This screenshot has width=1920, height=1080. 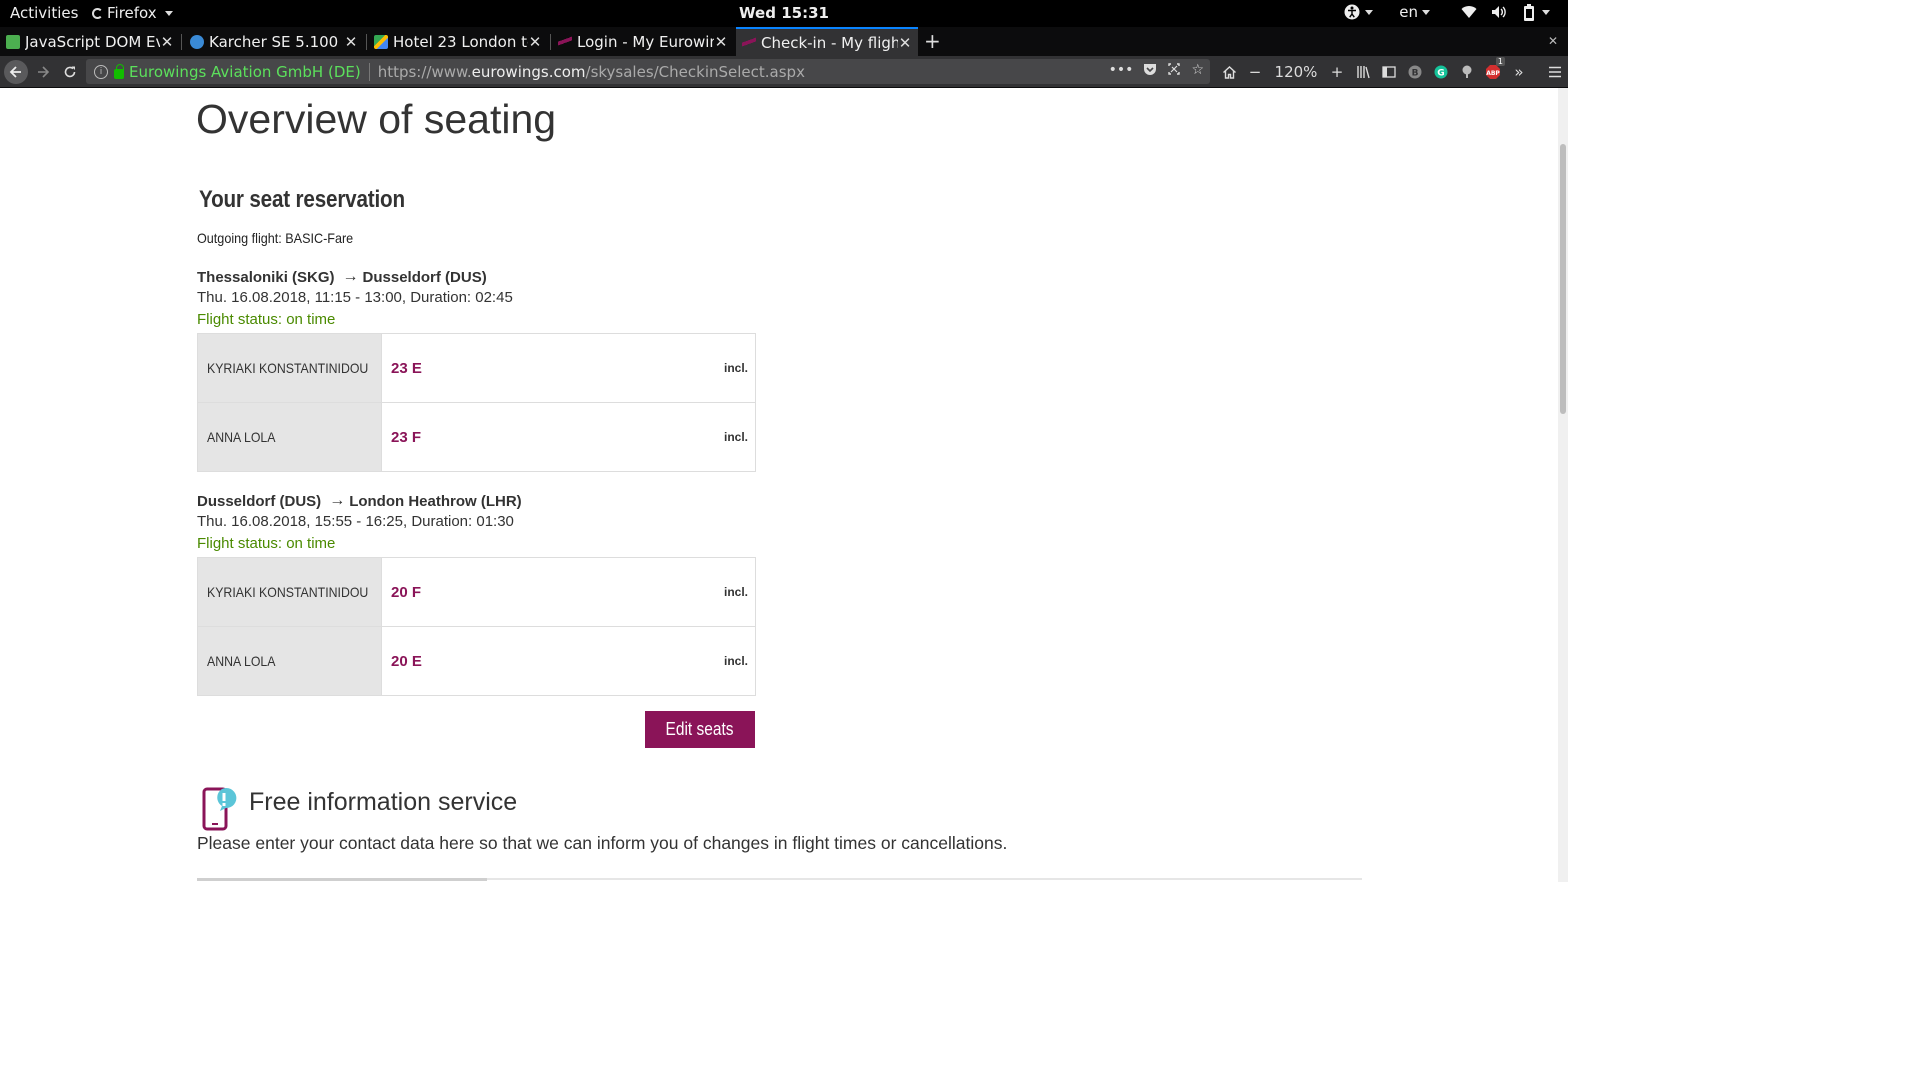 I want to click on seat-number: 20 F, so click(x=406, y=592).